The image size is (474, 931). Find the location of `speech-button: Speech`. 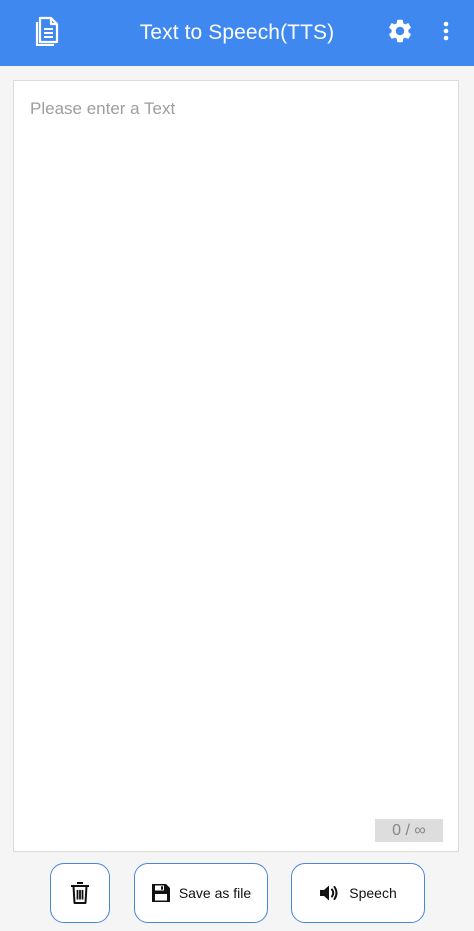

speech-button: Speech is located at coordinates (358, 893).